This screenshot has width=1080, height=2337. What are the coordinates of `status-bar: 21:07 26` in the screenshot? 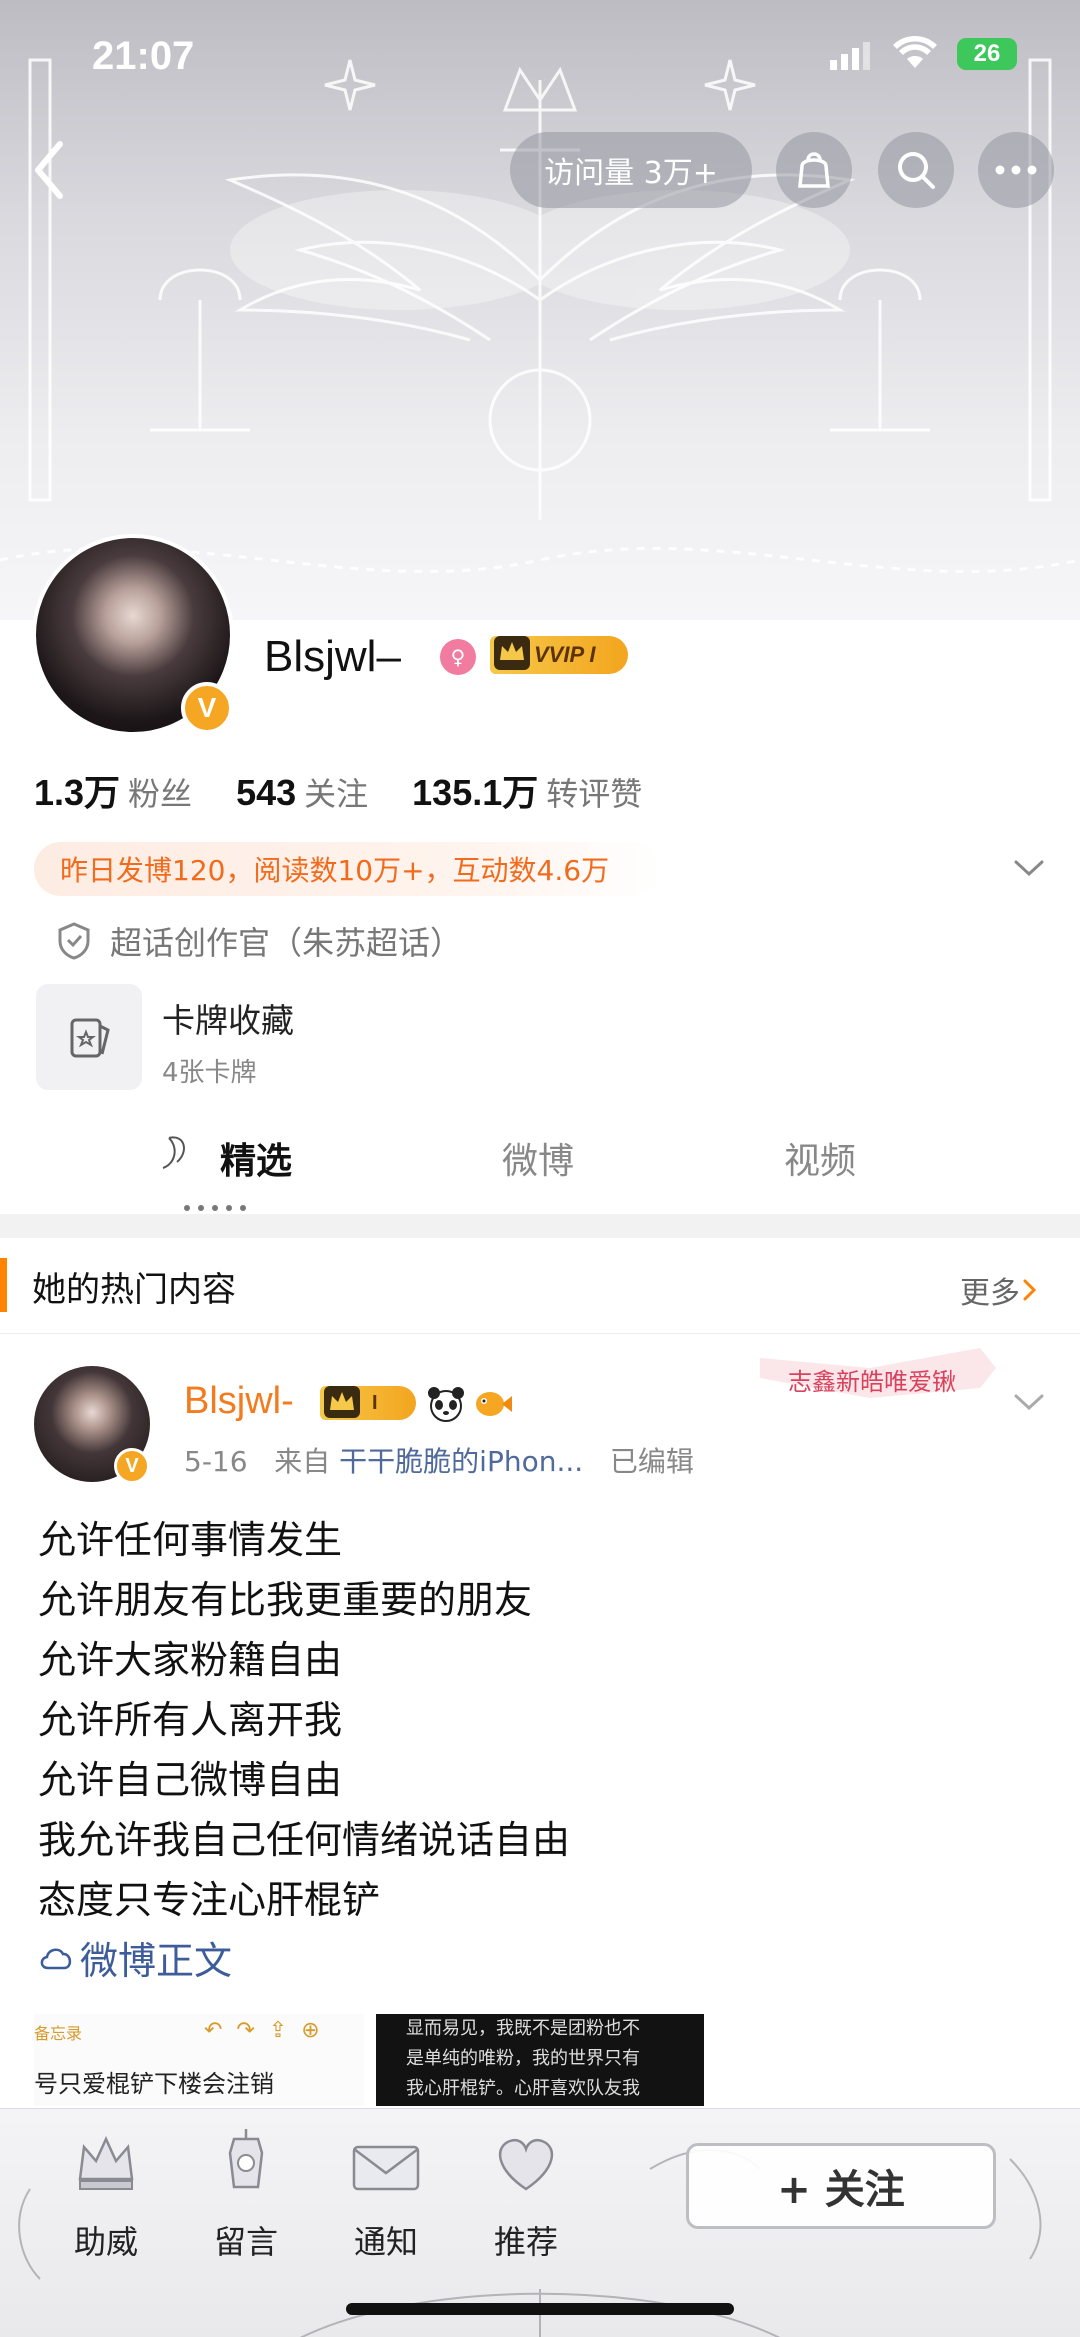 It's located at (540, 60).